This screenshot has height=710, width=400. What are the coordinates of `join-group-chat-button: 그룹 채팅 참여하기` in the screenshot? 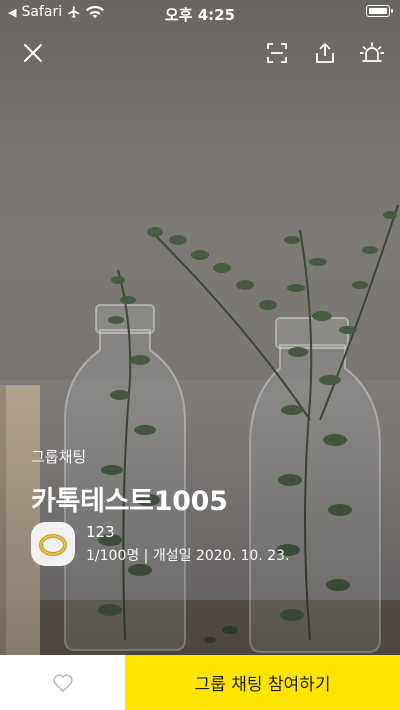 It's located at (262, 682).